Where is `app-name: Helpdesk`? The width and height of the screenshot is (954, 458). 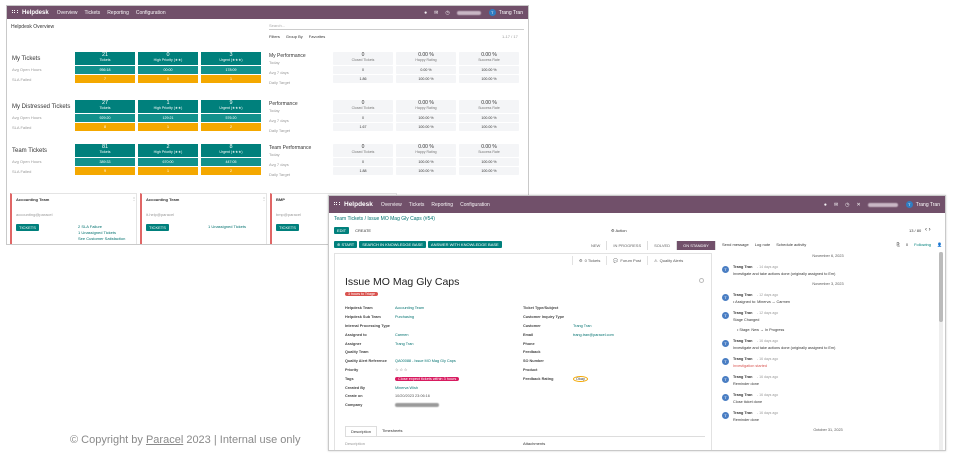
app-name: Helpdesk is located at coordinates (358, 204).